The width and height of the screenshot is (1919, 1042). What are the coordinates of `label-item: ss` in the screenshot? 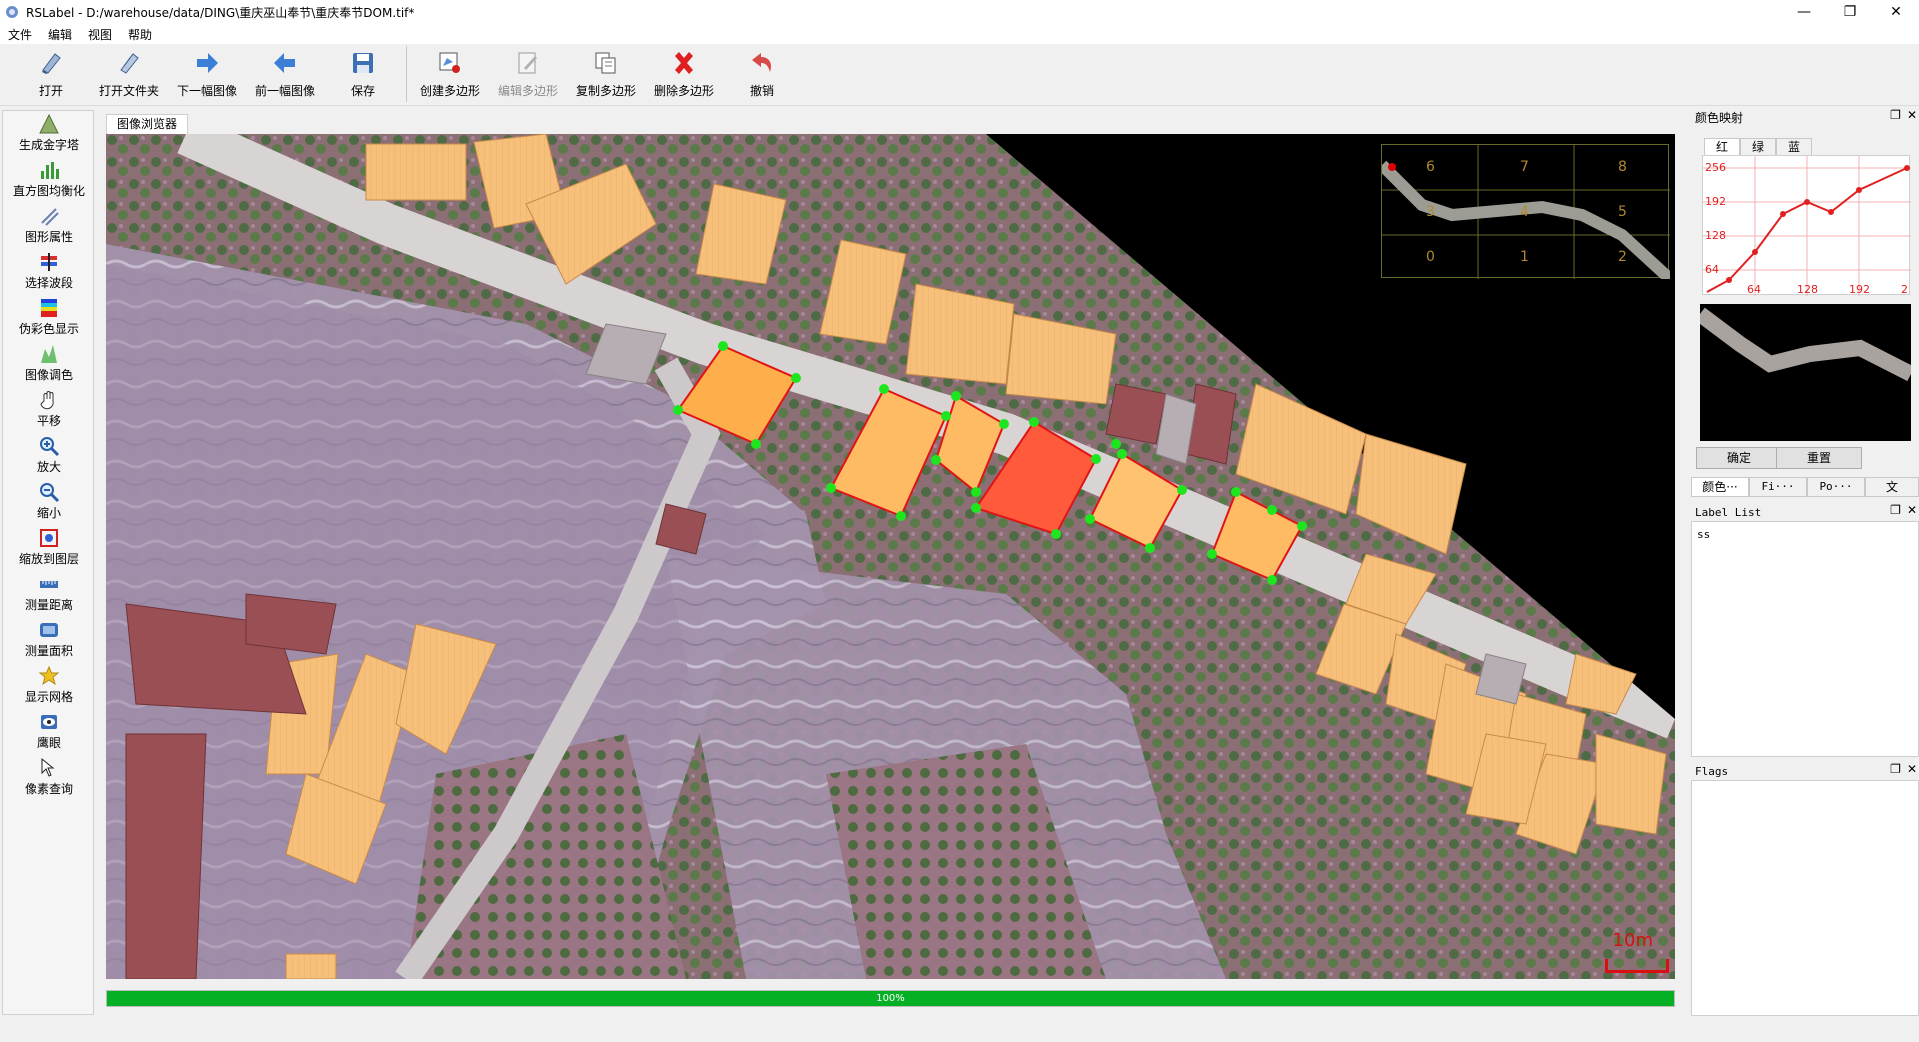 It's located at (1805, 531).